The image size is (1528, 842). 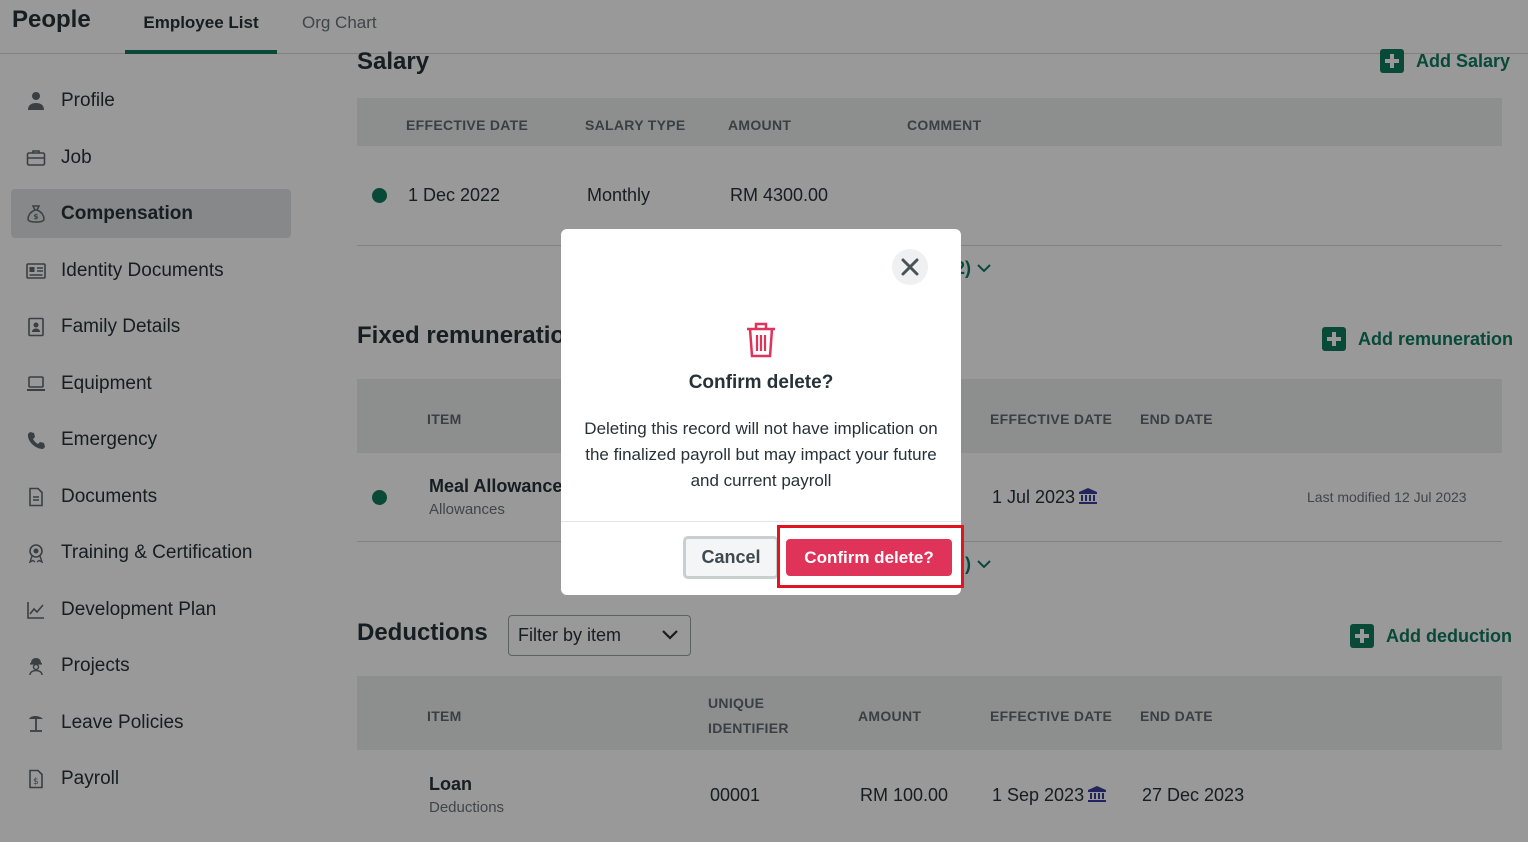 What do you see at coordinates (869, 557) in the screenshot?
I see `confirm-delete-button: Confirm delete?` at bounding box center [869, 557].